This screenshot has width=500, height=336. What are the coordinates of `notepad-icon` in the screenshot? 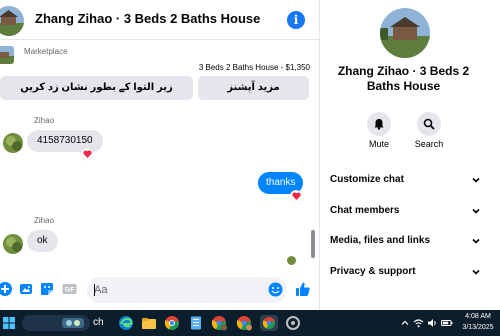 It's located at (196, 323).